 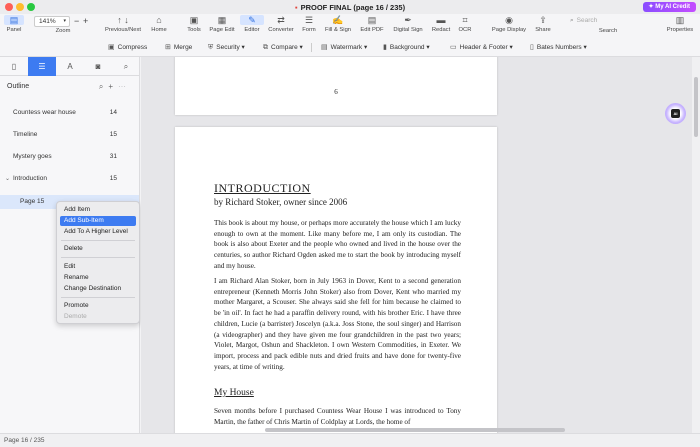 I want to click on zoom-in-button: +, so click(x=85, y=21).